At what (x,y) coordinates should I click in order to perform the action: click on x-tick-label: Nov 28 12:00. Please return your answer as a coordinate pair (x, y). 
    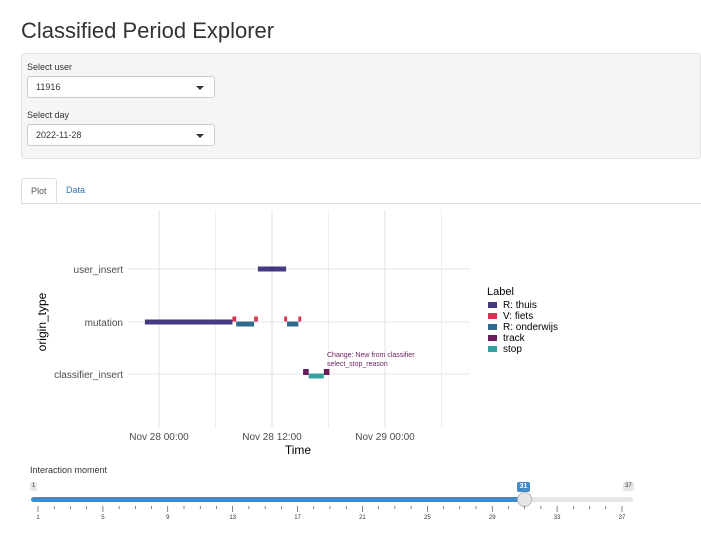
    Looking at the image, I should click on (272, 437).